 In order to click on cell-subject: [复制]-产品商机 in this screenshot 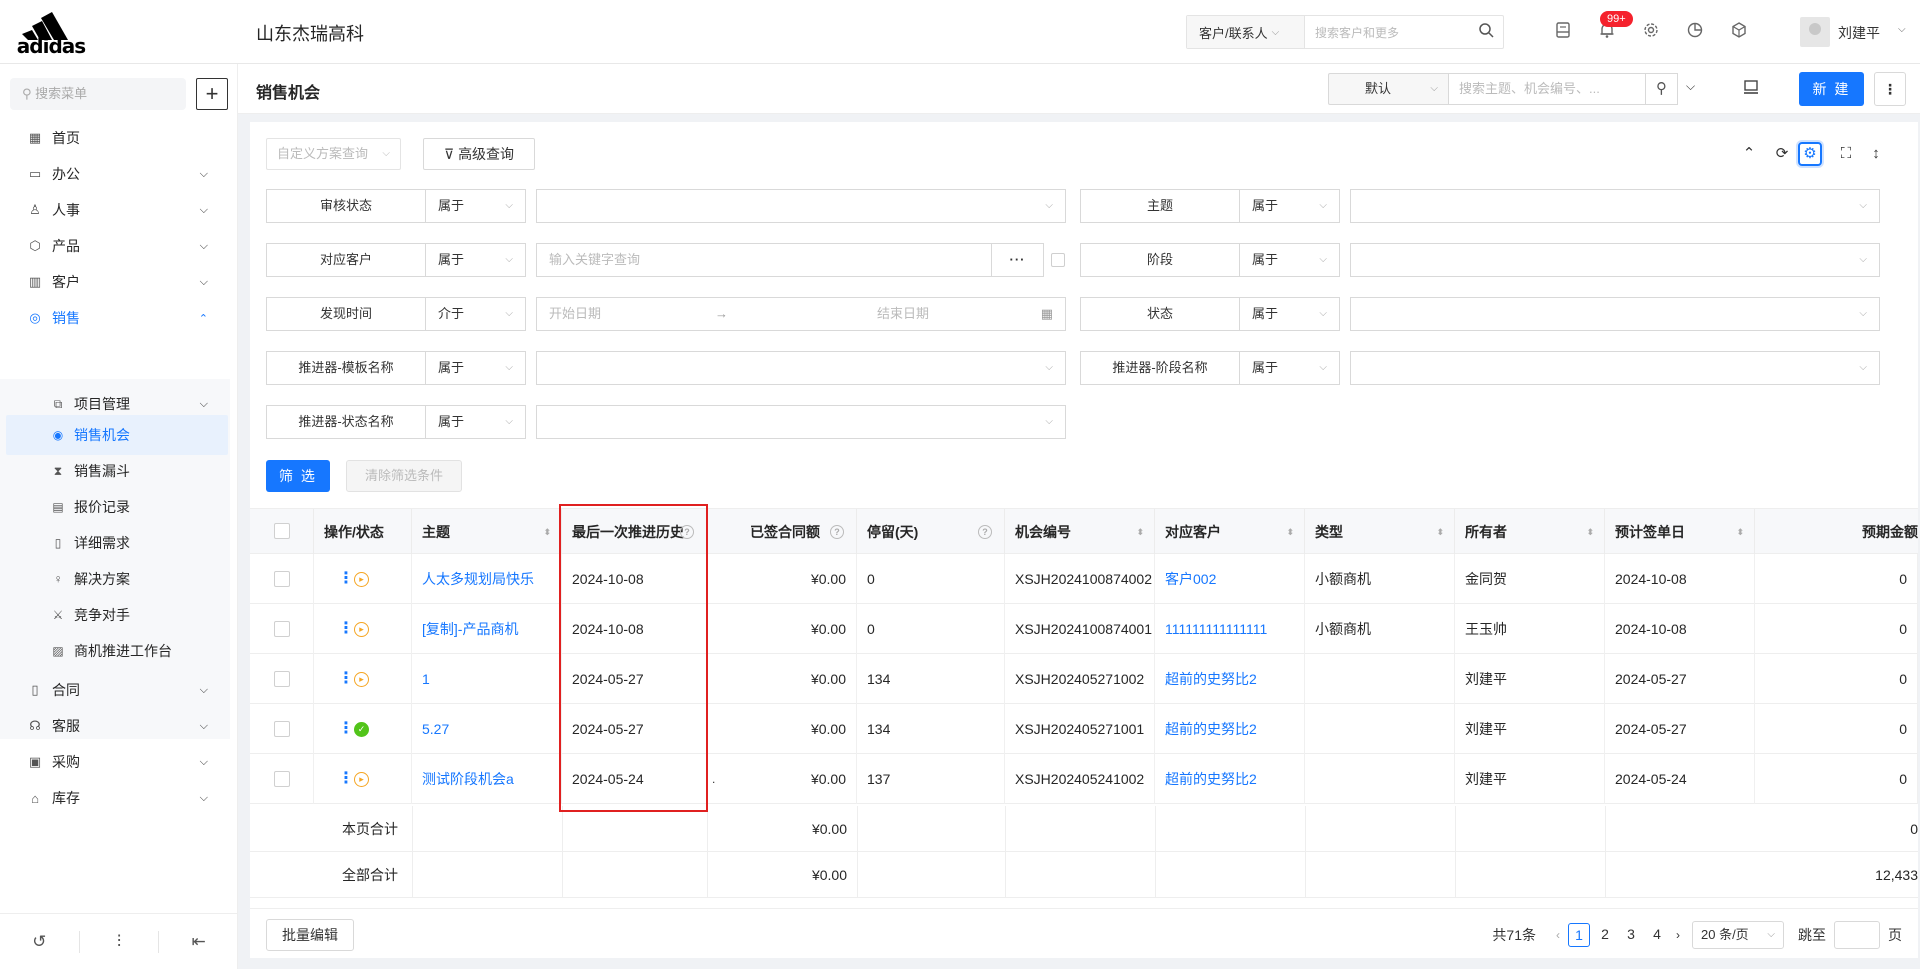, I will do `click(487, 629)`.